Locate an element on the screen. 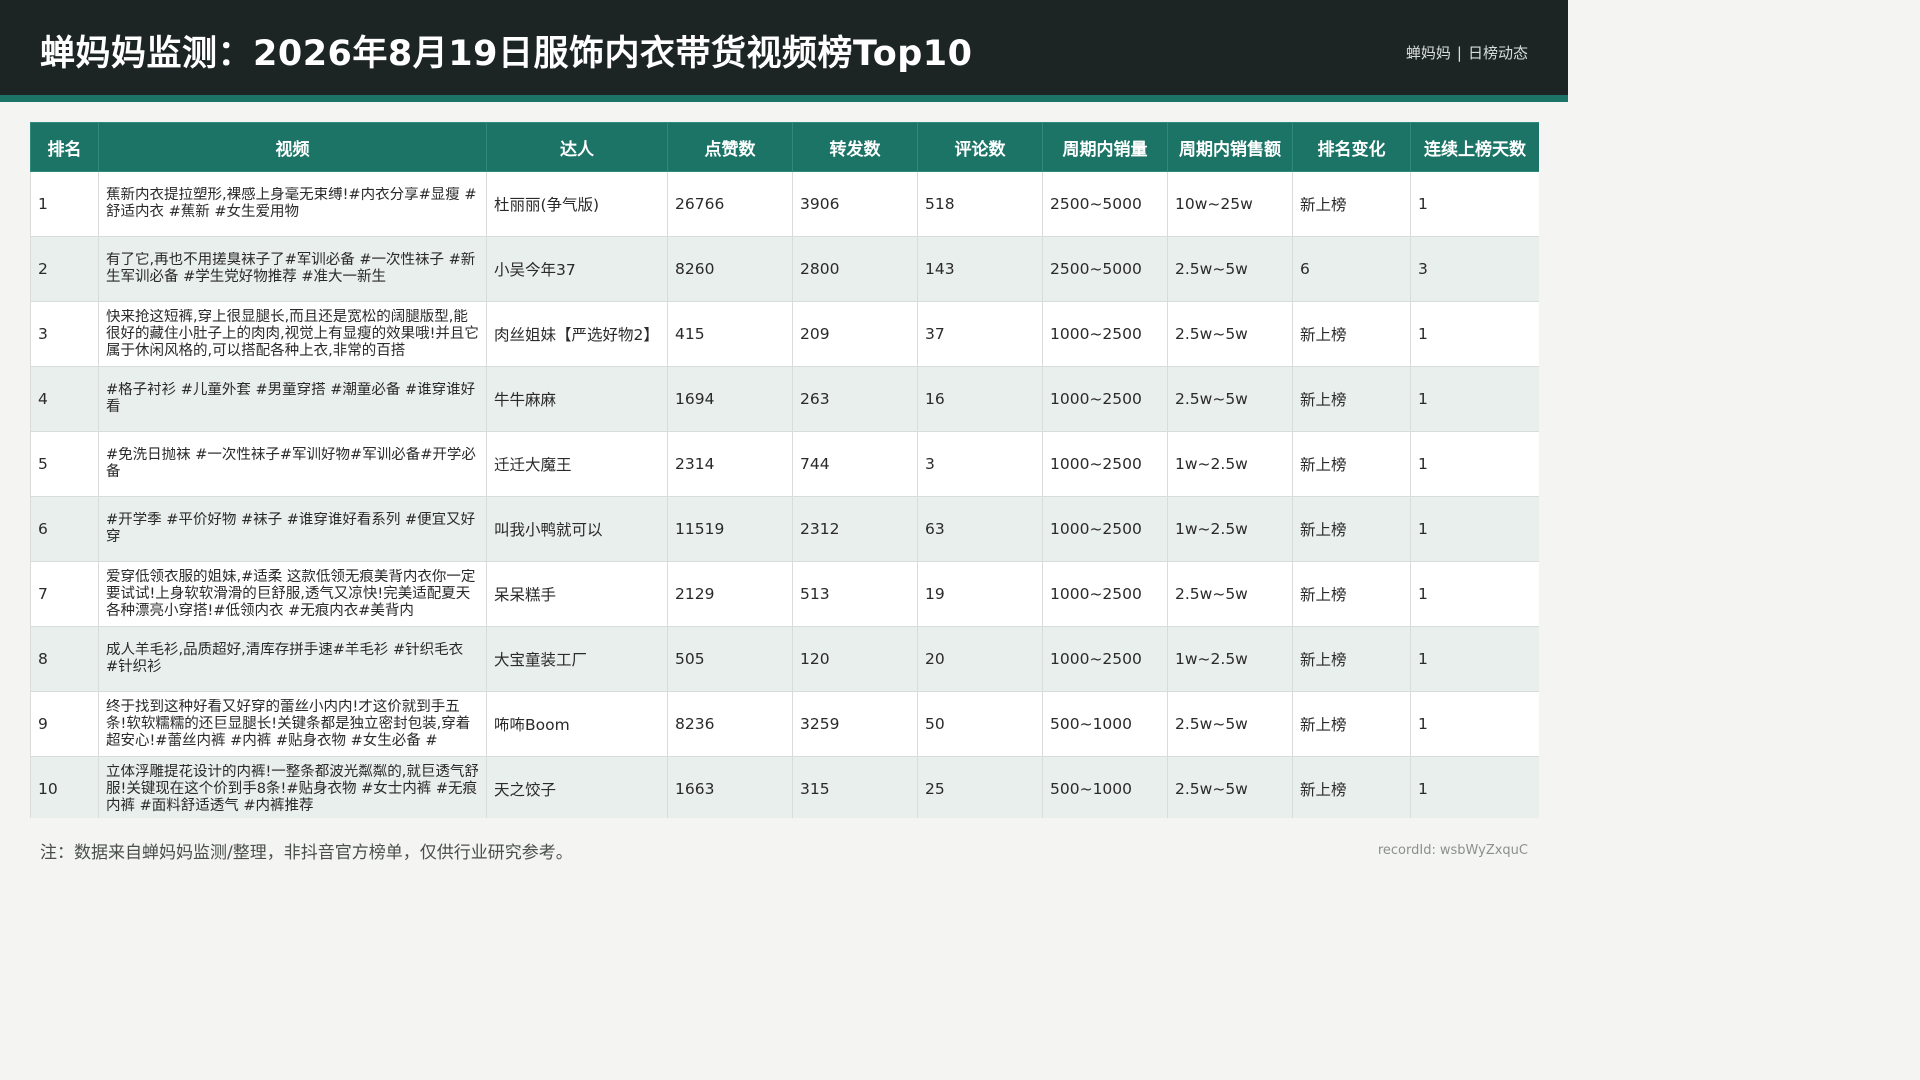  column-header-revenue: 周期内销售额 is located at coordinates (1230, 147).